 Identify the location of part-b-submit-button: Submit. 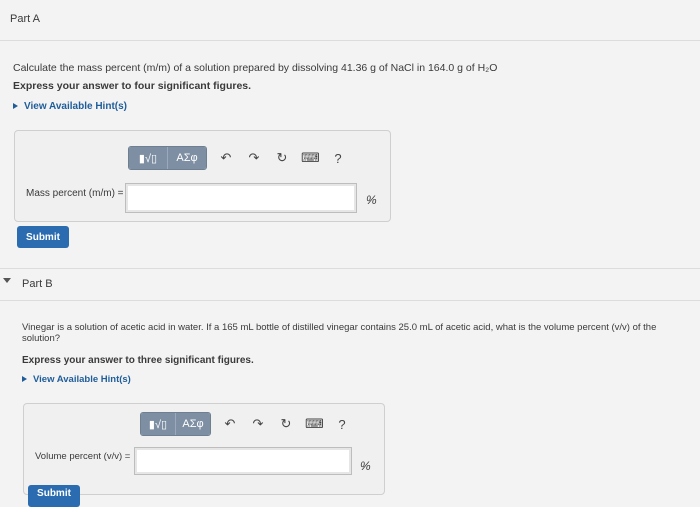
(54, 496).